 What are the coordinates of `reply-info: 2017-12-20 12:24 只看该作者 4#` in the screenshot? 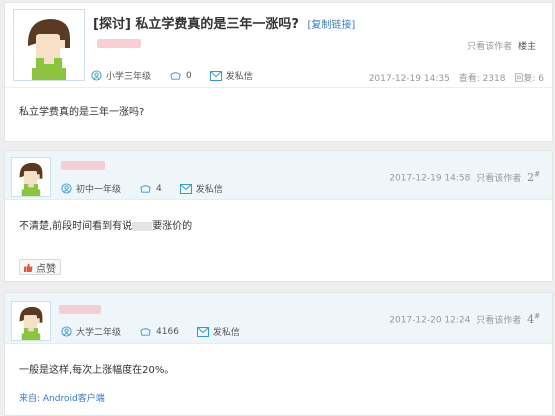 It's located at (464, 319).